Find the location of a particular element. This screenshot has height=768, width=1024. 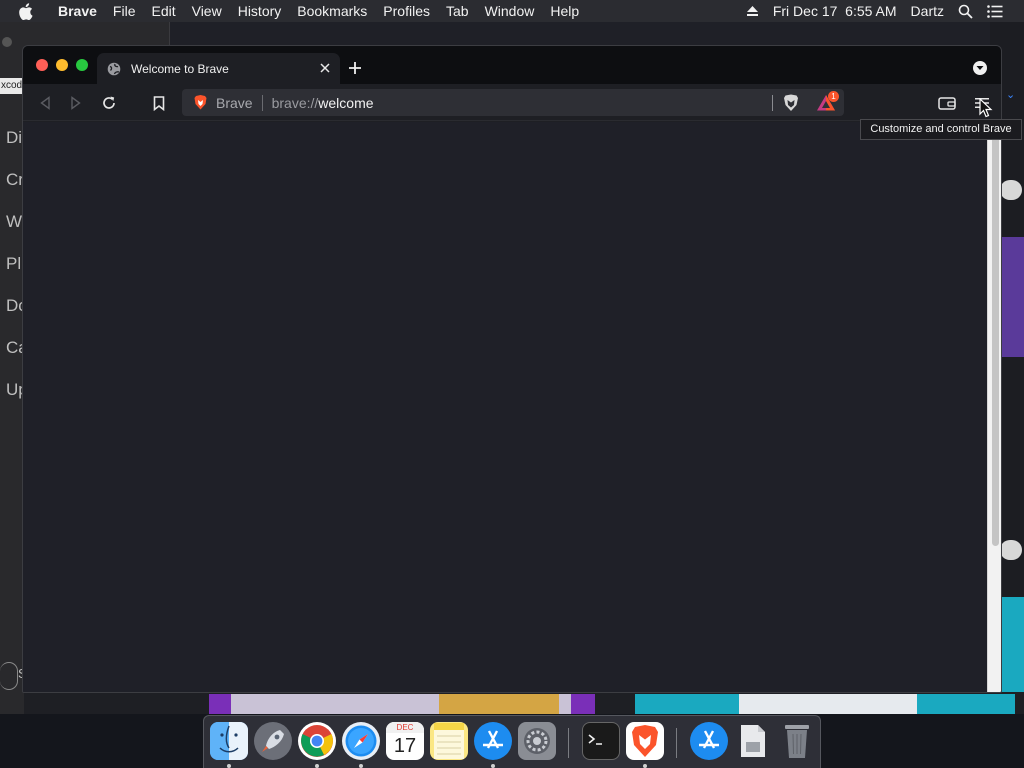

menu-user: Dartz is located at coordinates (927, 11).